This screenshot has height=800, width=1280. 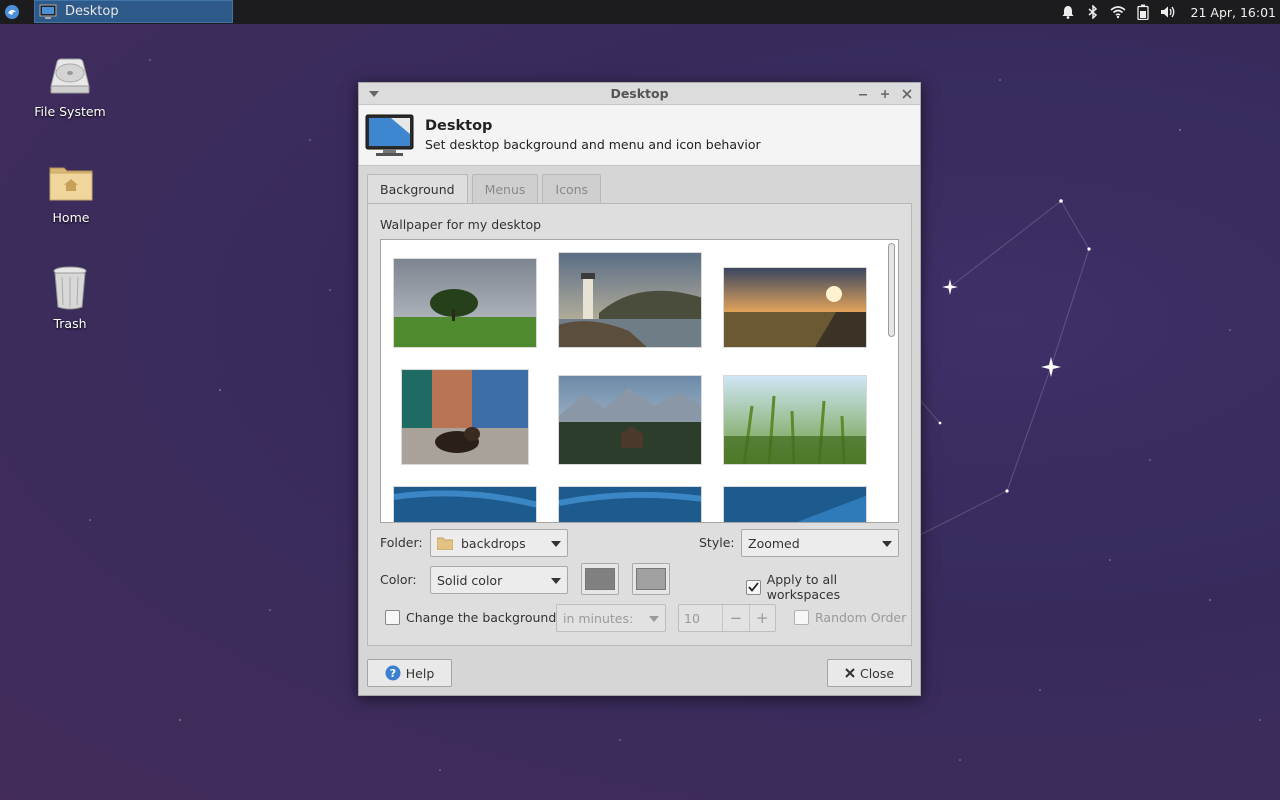 I want to click on battery-button, so click(x=1143, y=12).